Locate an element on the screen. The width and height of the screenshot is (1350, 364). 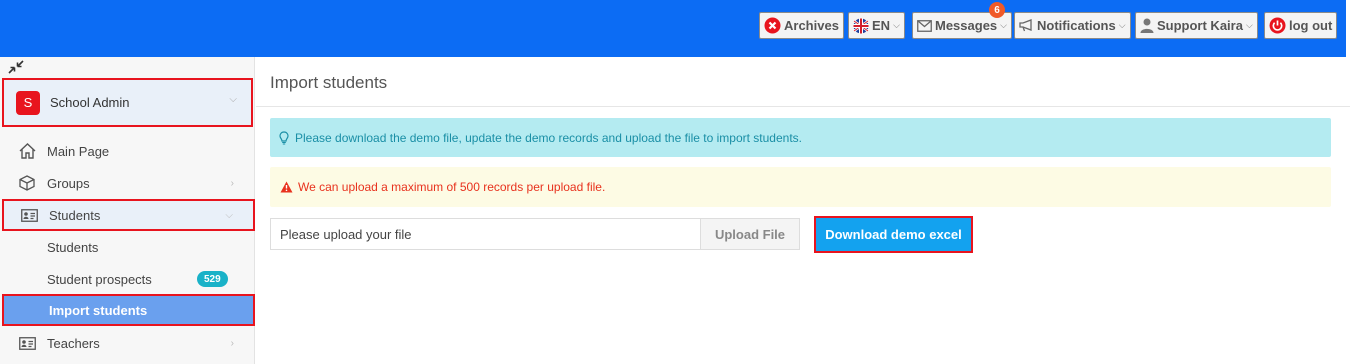
sidebar-item-label: Main Page is located at coordinates (78, 151).